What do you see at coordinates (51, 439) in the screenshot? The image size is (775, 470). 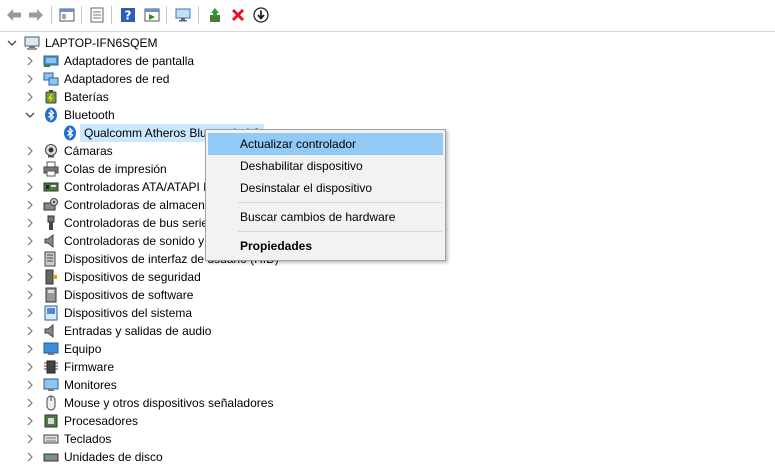 I see `keyboard-icon` at bounding box center [51, 439].